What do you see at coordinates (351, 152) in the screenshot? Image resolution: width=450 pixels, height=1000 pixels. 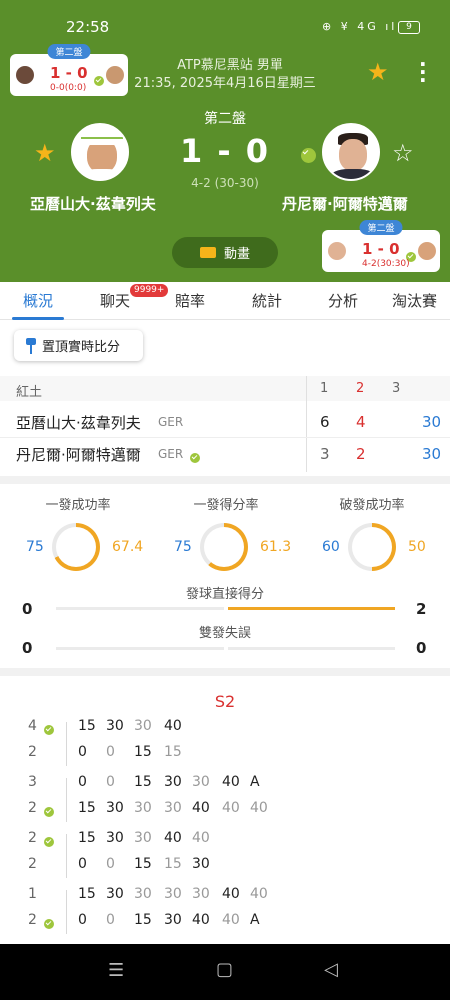 I see `player2-photo` at bounding box center [351, 152].